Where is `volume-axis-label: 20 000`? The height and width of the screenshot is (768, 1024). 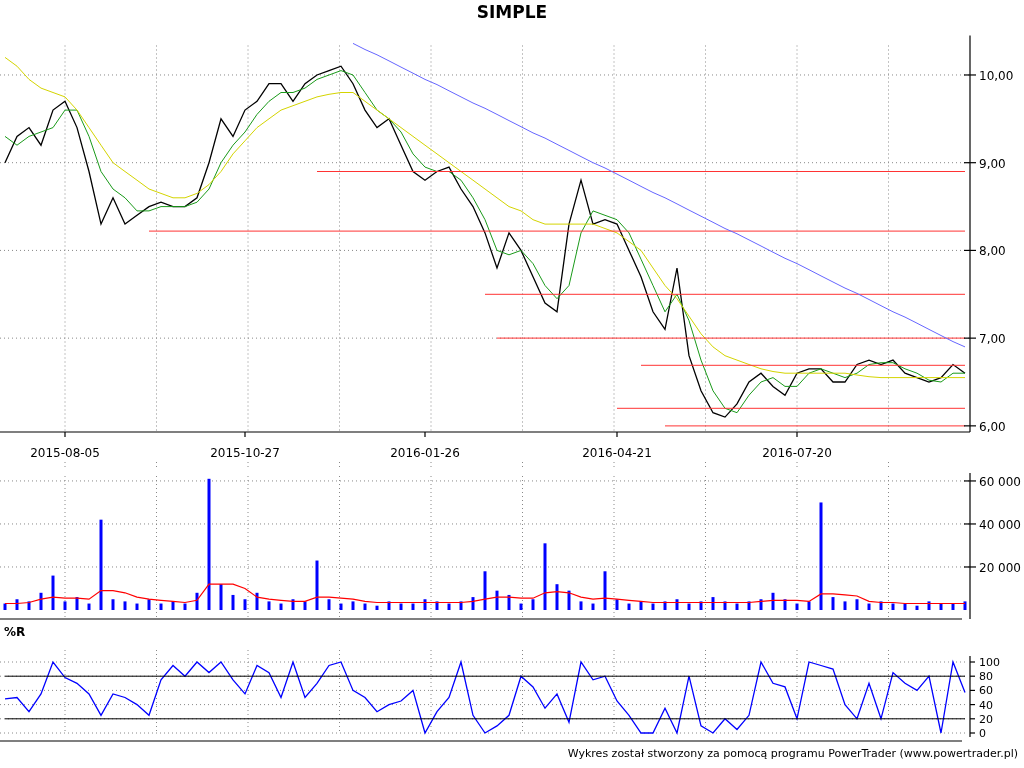 volume-axis-label: 20 000 is located at coordinates (1000, 568).